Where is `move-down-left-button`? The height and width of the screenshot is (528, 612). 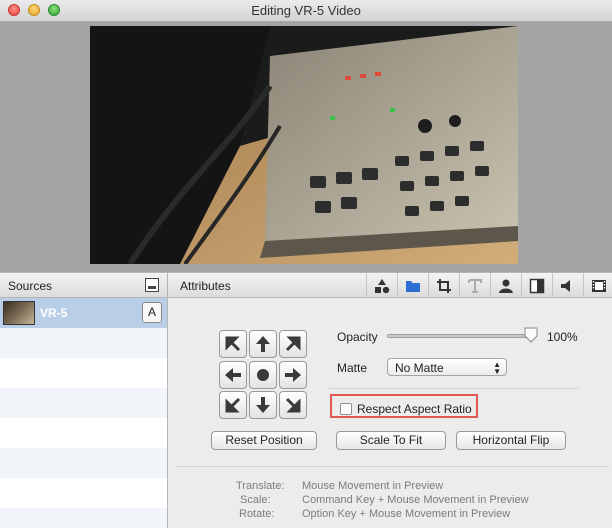
move-down-left-button is located at coordinates (233, 405).